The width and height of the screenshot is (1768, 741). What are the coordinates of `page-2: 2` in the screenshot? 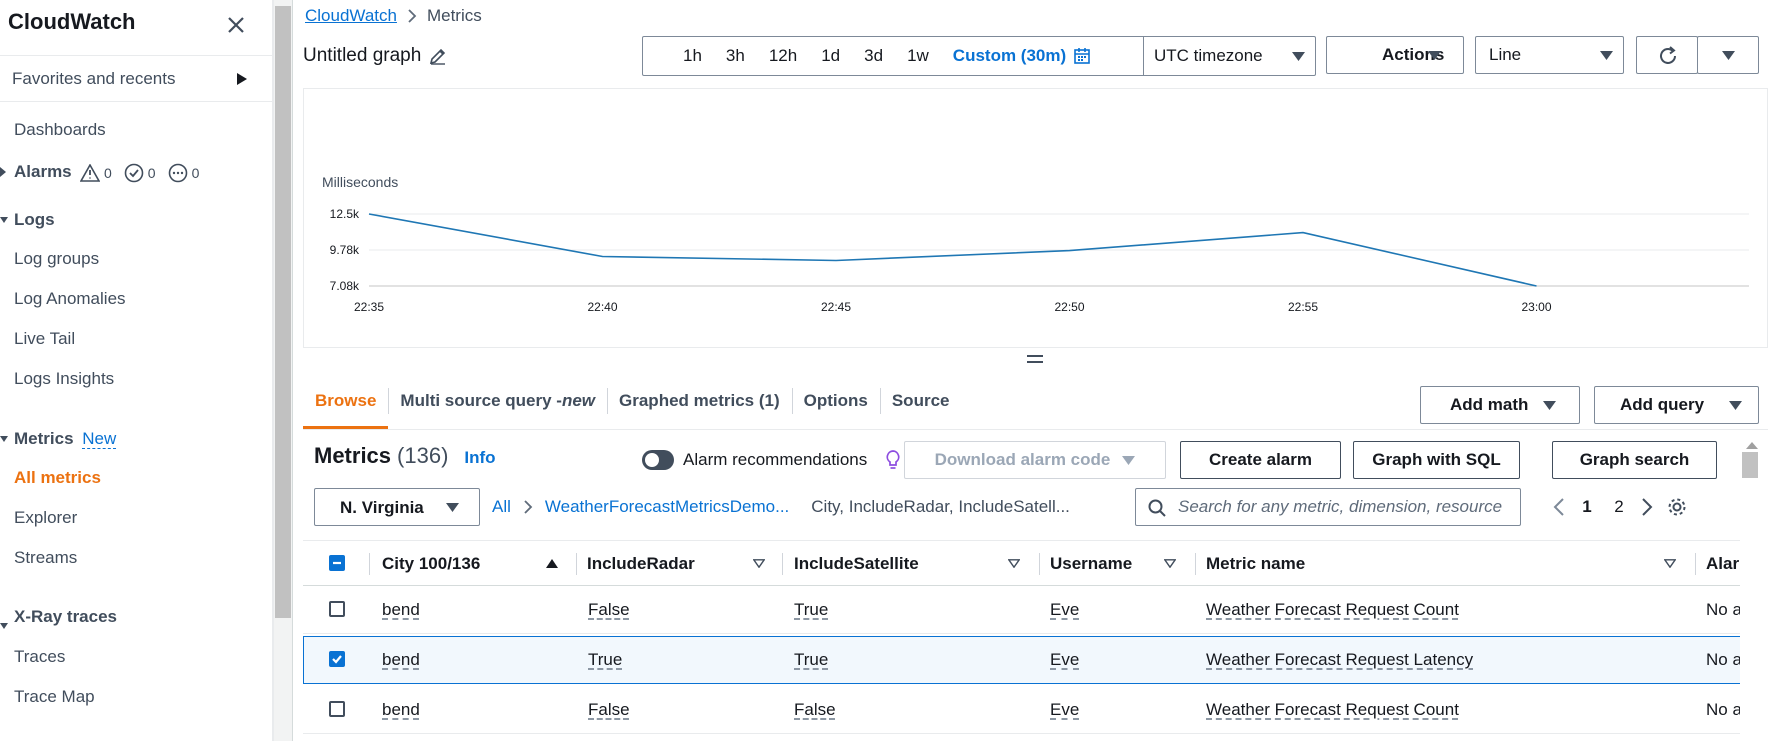 It's located at (1619, 507).